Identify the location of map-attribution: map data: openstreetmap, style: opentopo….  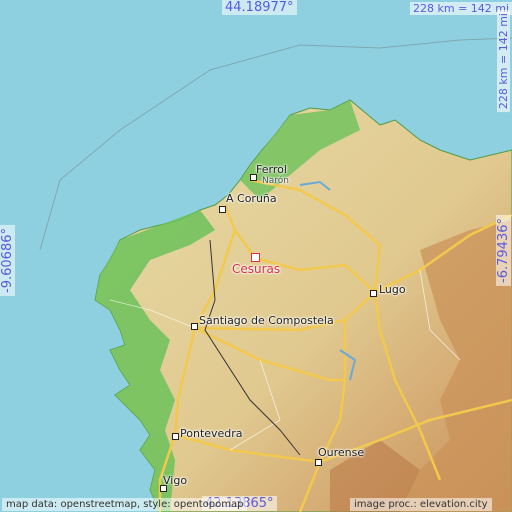
(125, 504).